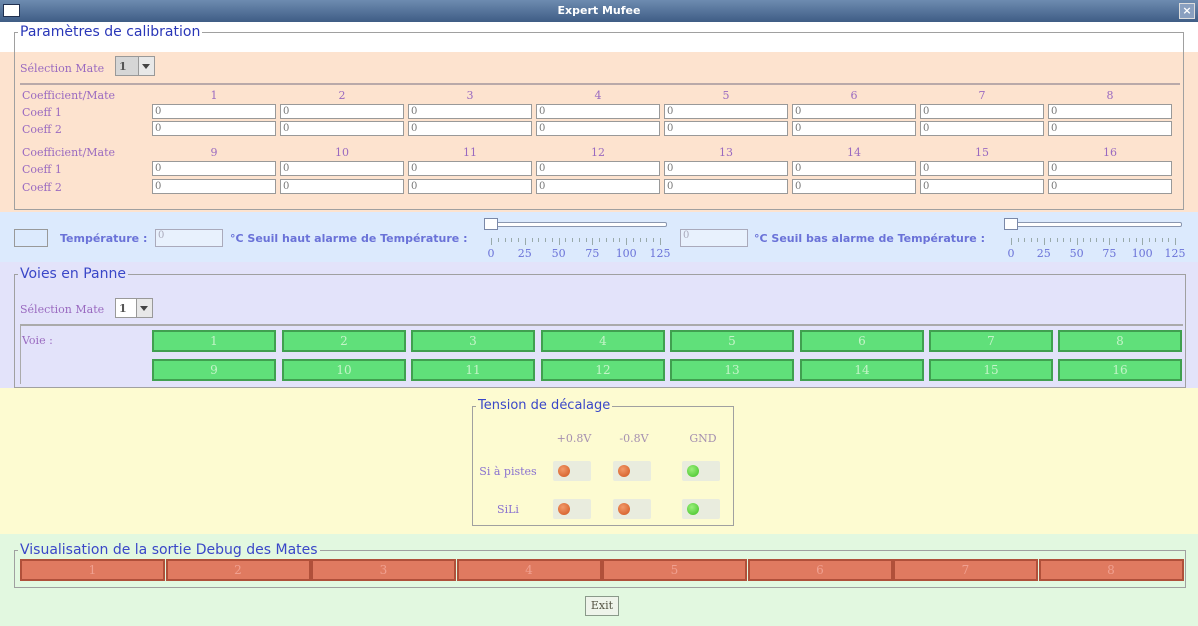  Describe the element at coordinates (344, 341) in the screenshot. I see `voie-button: 2` at that location.